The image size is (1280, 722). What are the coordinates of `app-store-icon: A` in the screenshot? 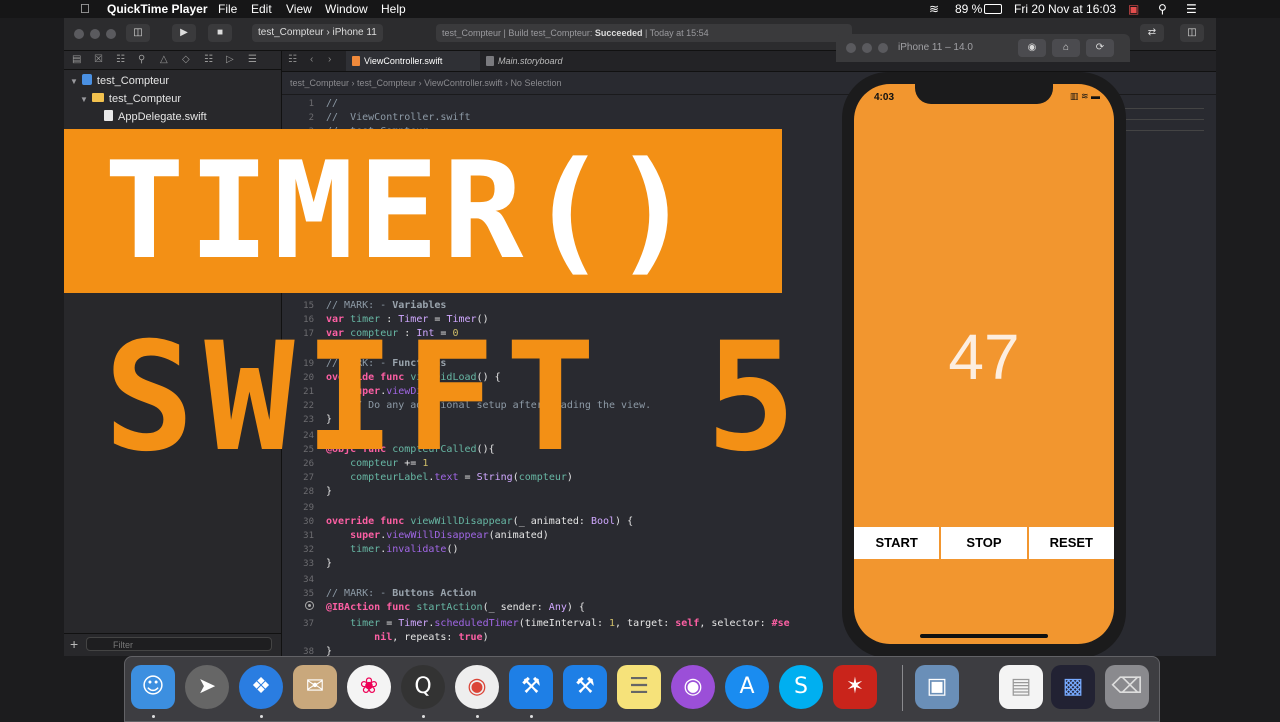 It's located at (747, 687).